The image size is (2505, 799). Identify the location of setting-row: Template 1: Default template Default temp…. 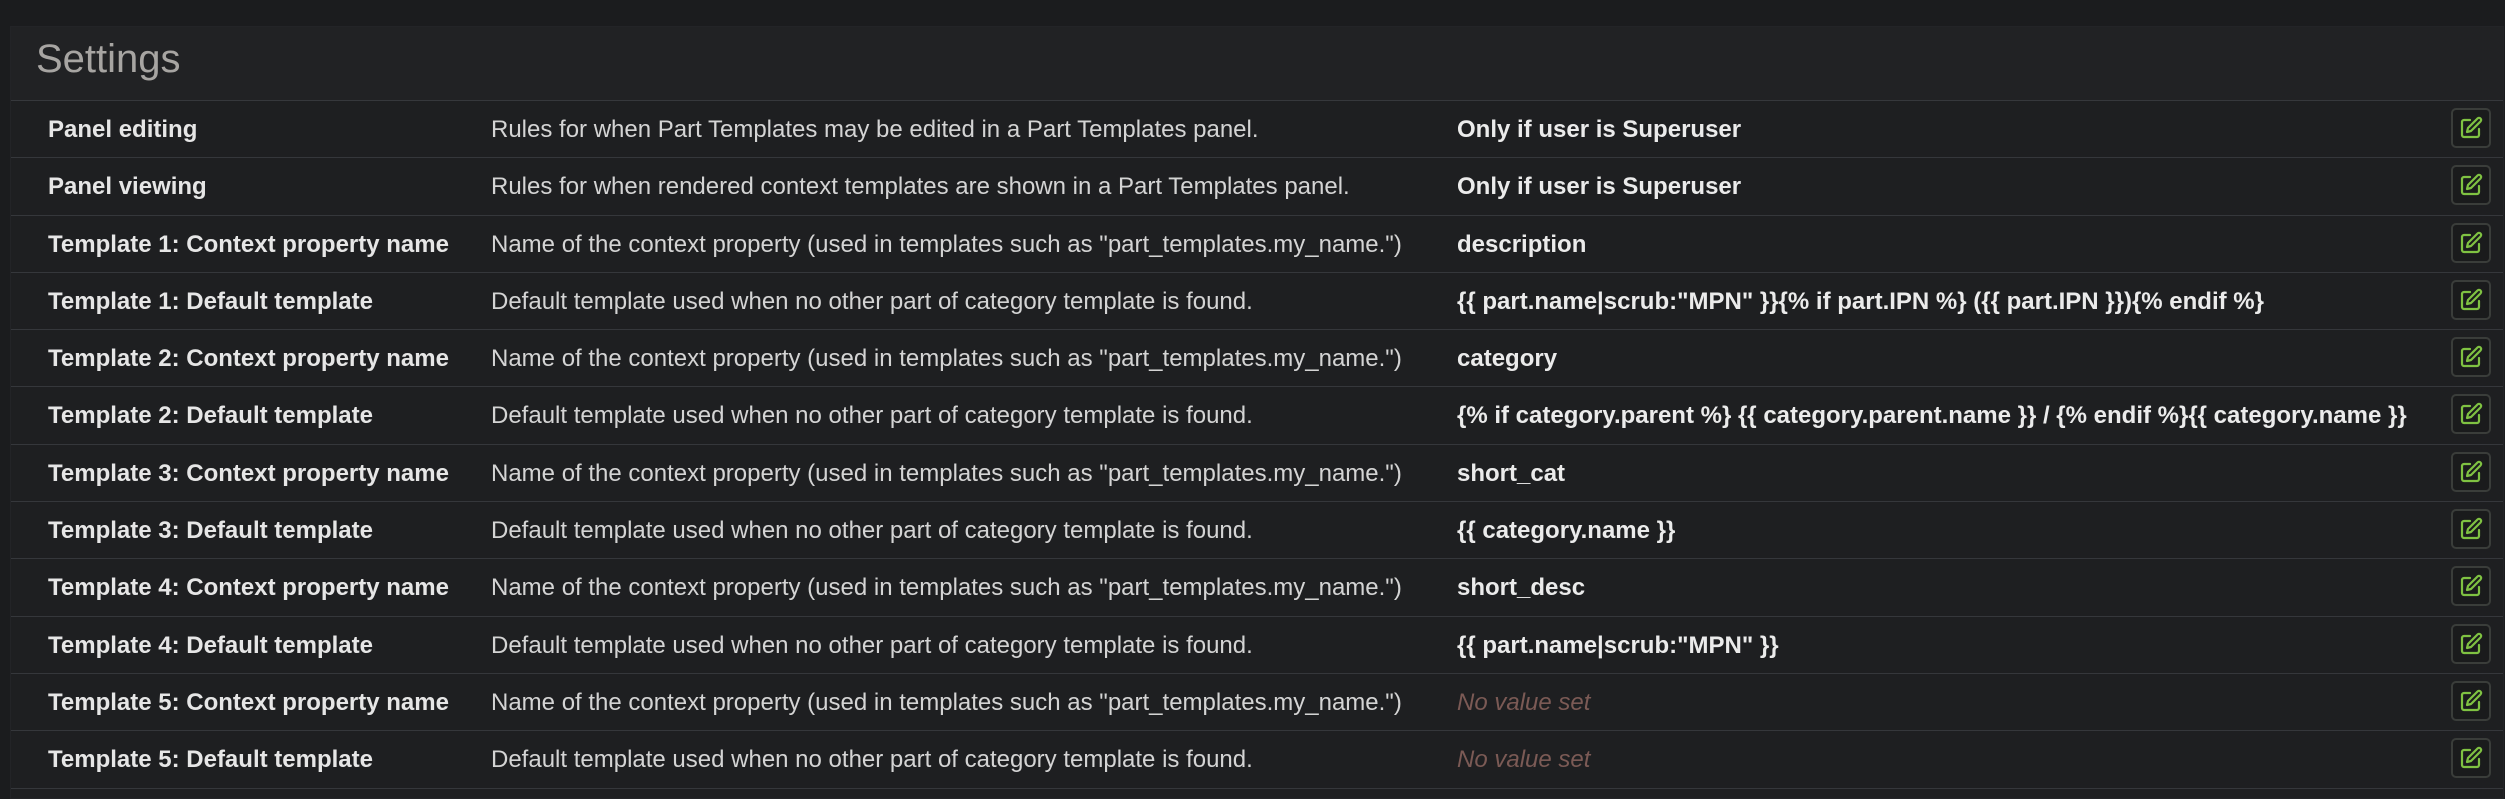
(1257, 302).